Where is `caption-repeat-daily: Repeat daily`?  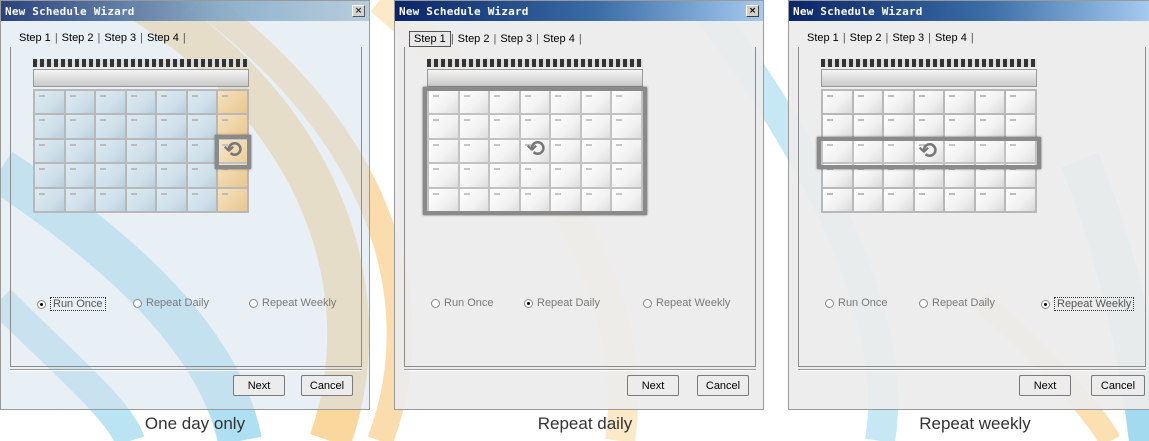 caption-repeat-daily: Repeat daily is located at coordinates (585, 423).